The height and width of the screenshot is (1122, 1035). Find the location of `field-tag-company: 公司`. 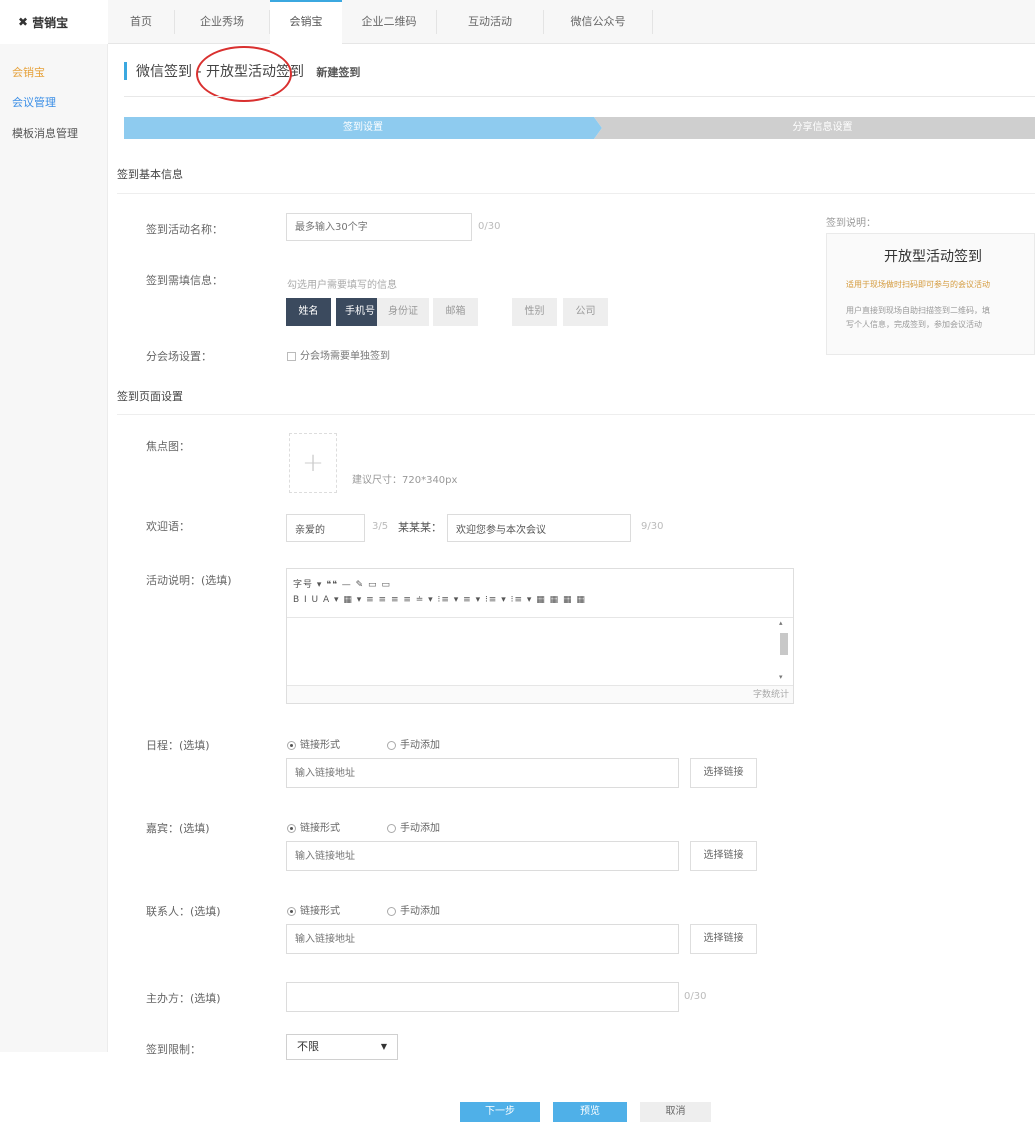

field-tag-company: 公司 is located at coordinates (585, 312).